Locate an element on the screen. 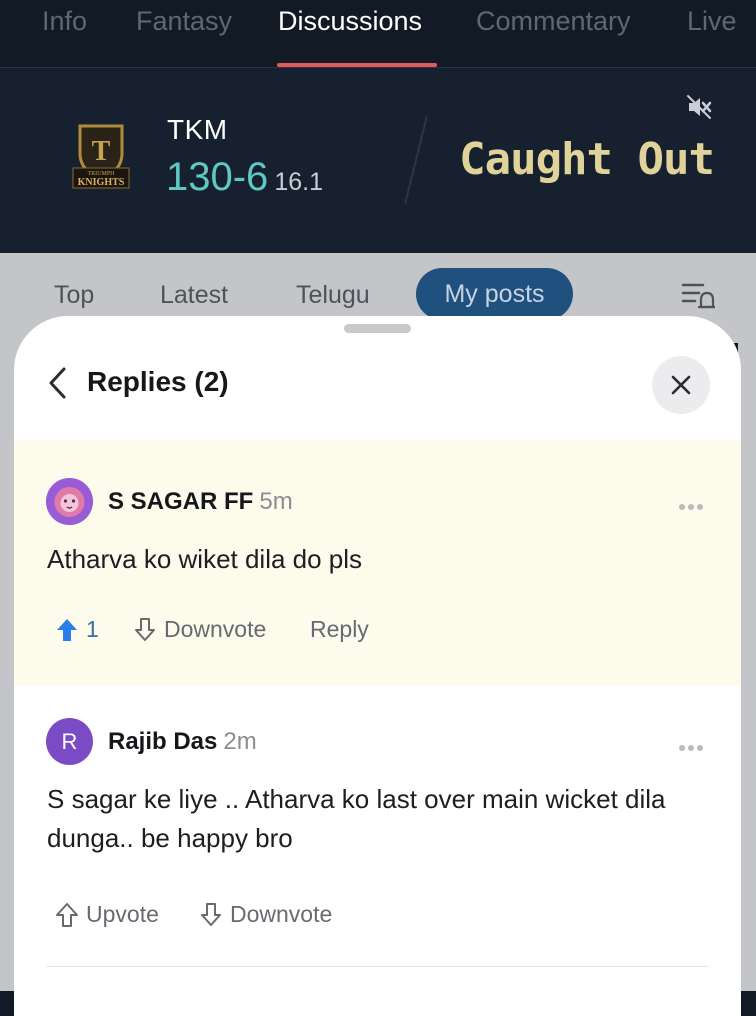 This screenshot has height=1016, width=756. filter-top: Top is located at coordinates (74, 295).